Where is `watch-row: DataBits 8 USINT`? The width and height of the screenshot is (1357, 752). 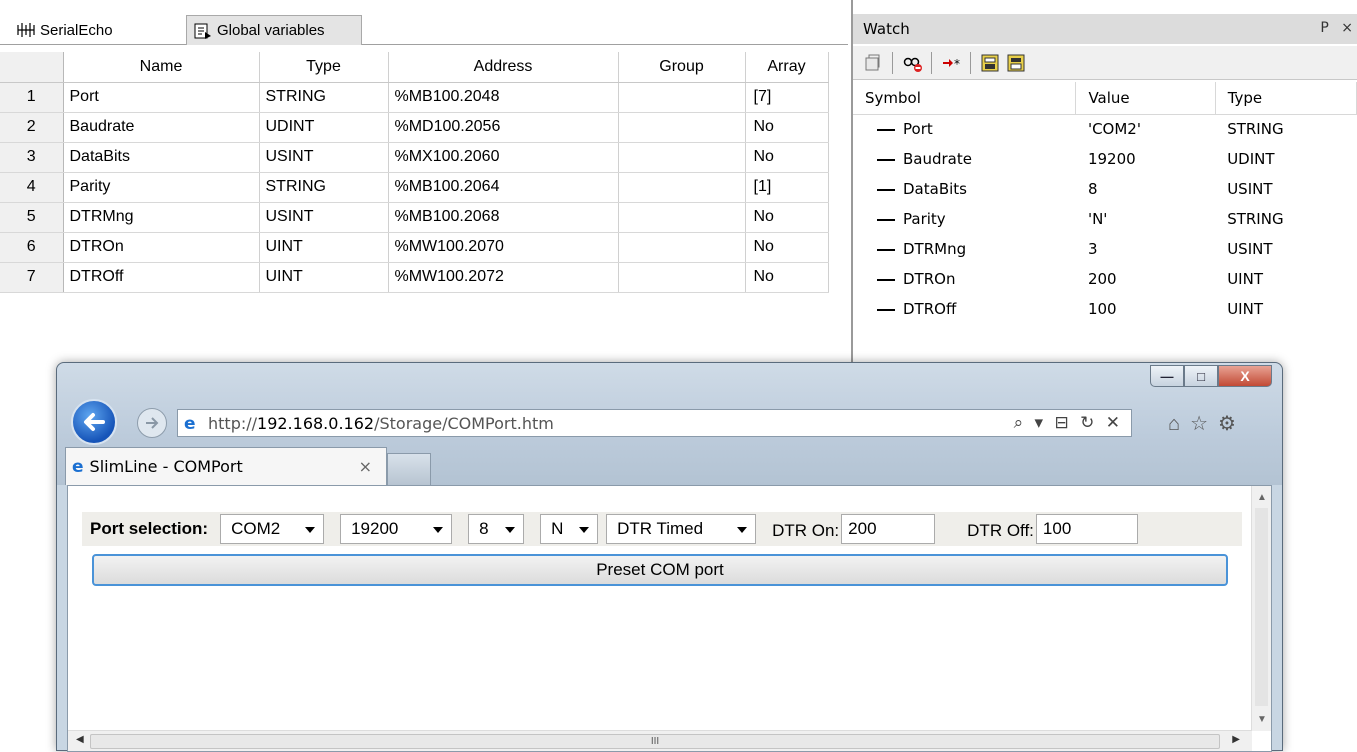 watch-row: DataBits 8 USINT is located at coordinates (1105, 189).